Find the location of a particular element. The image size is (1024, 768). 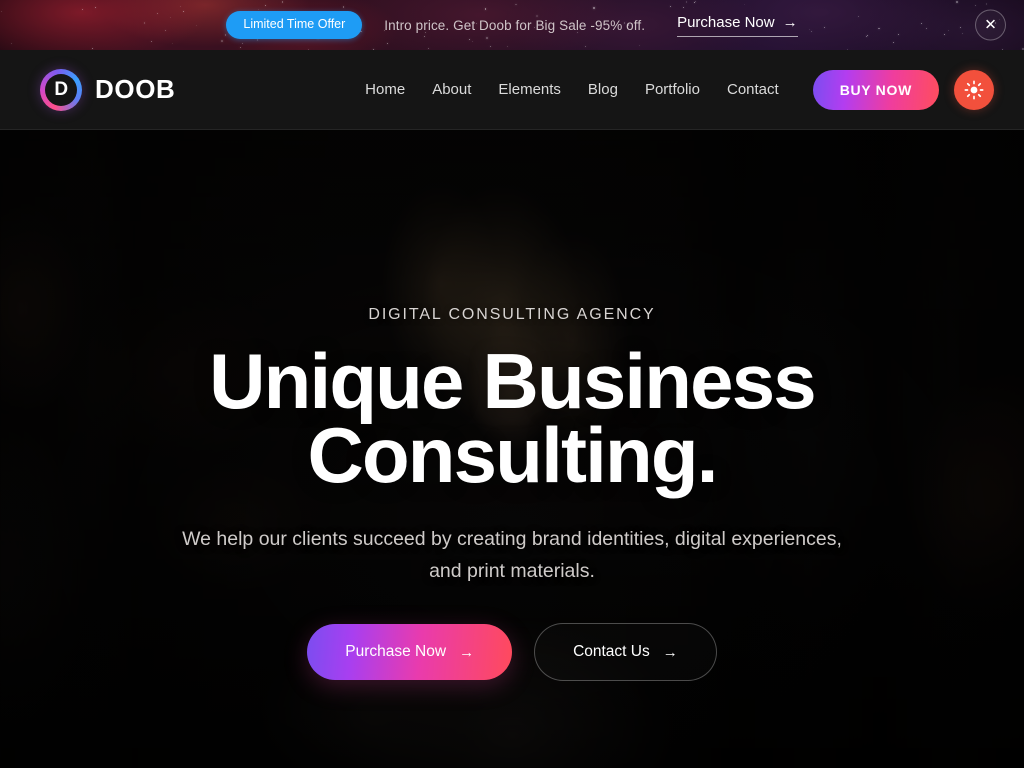

nav-item-elements: Elements is located at coordinates (529, 89).